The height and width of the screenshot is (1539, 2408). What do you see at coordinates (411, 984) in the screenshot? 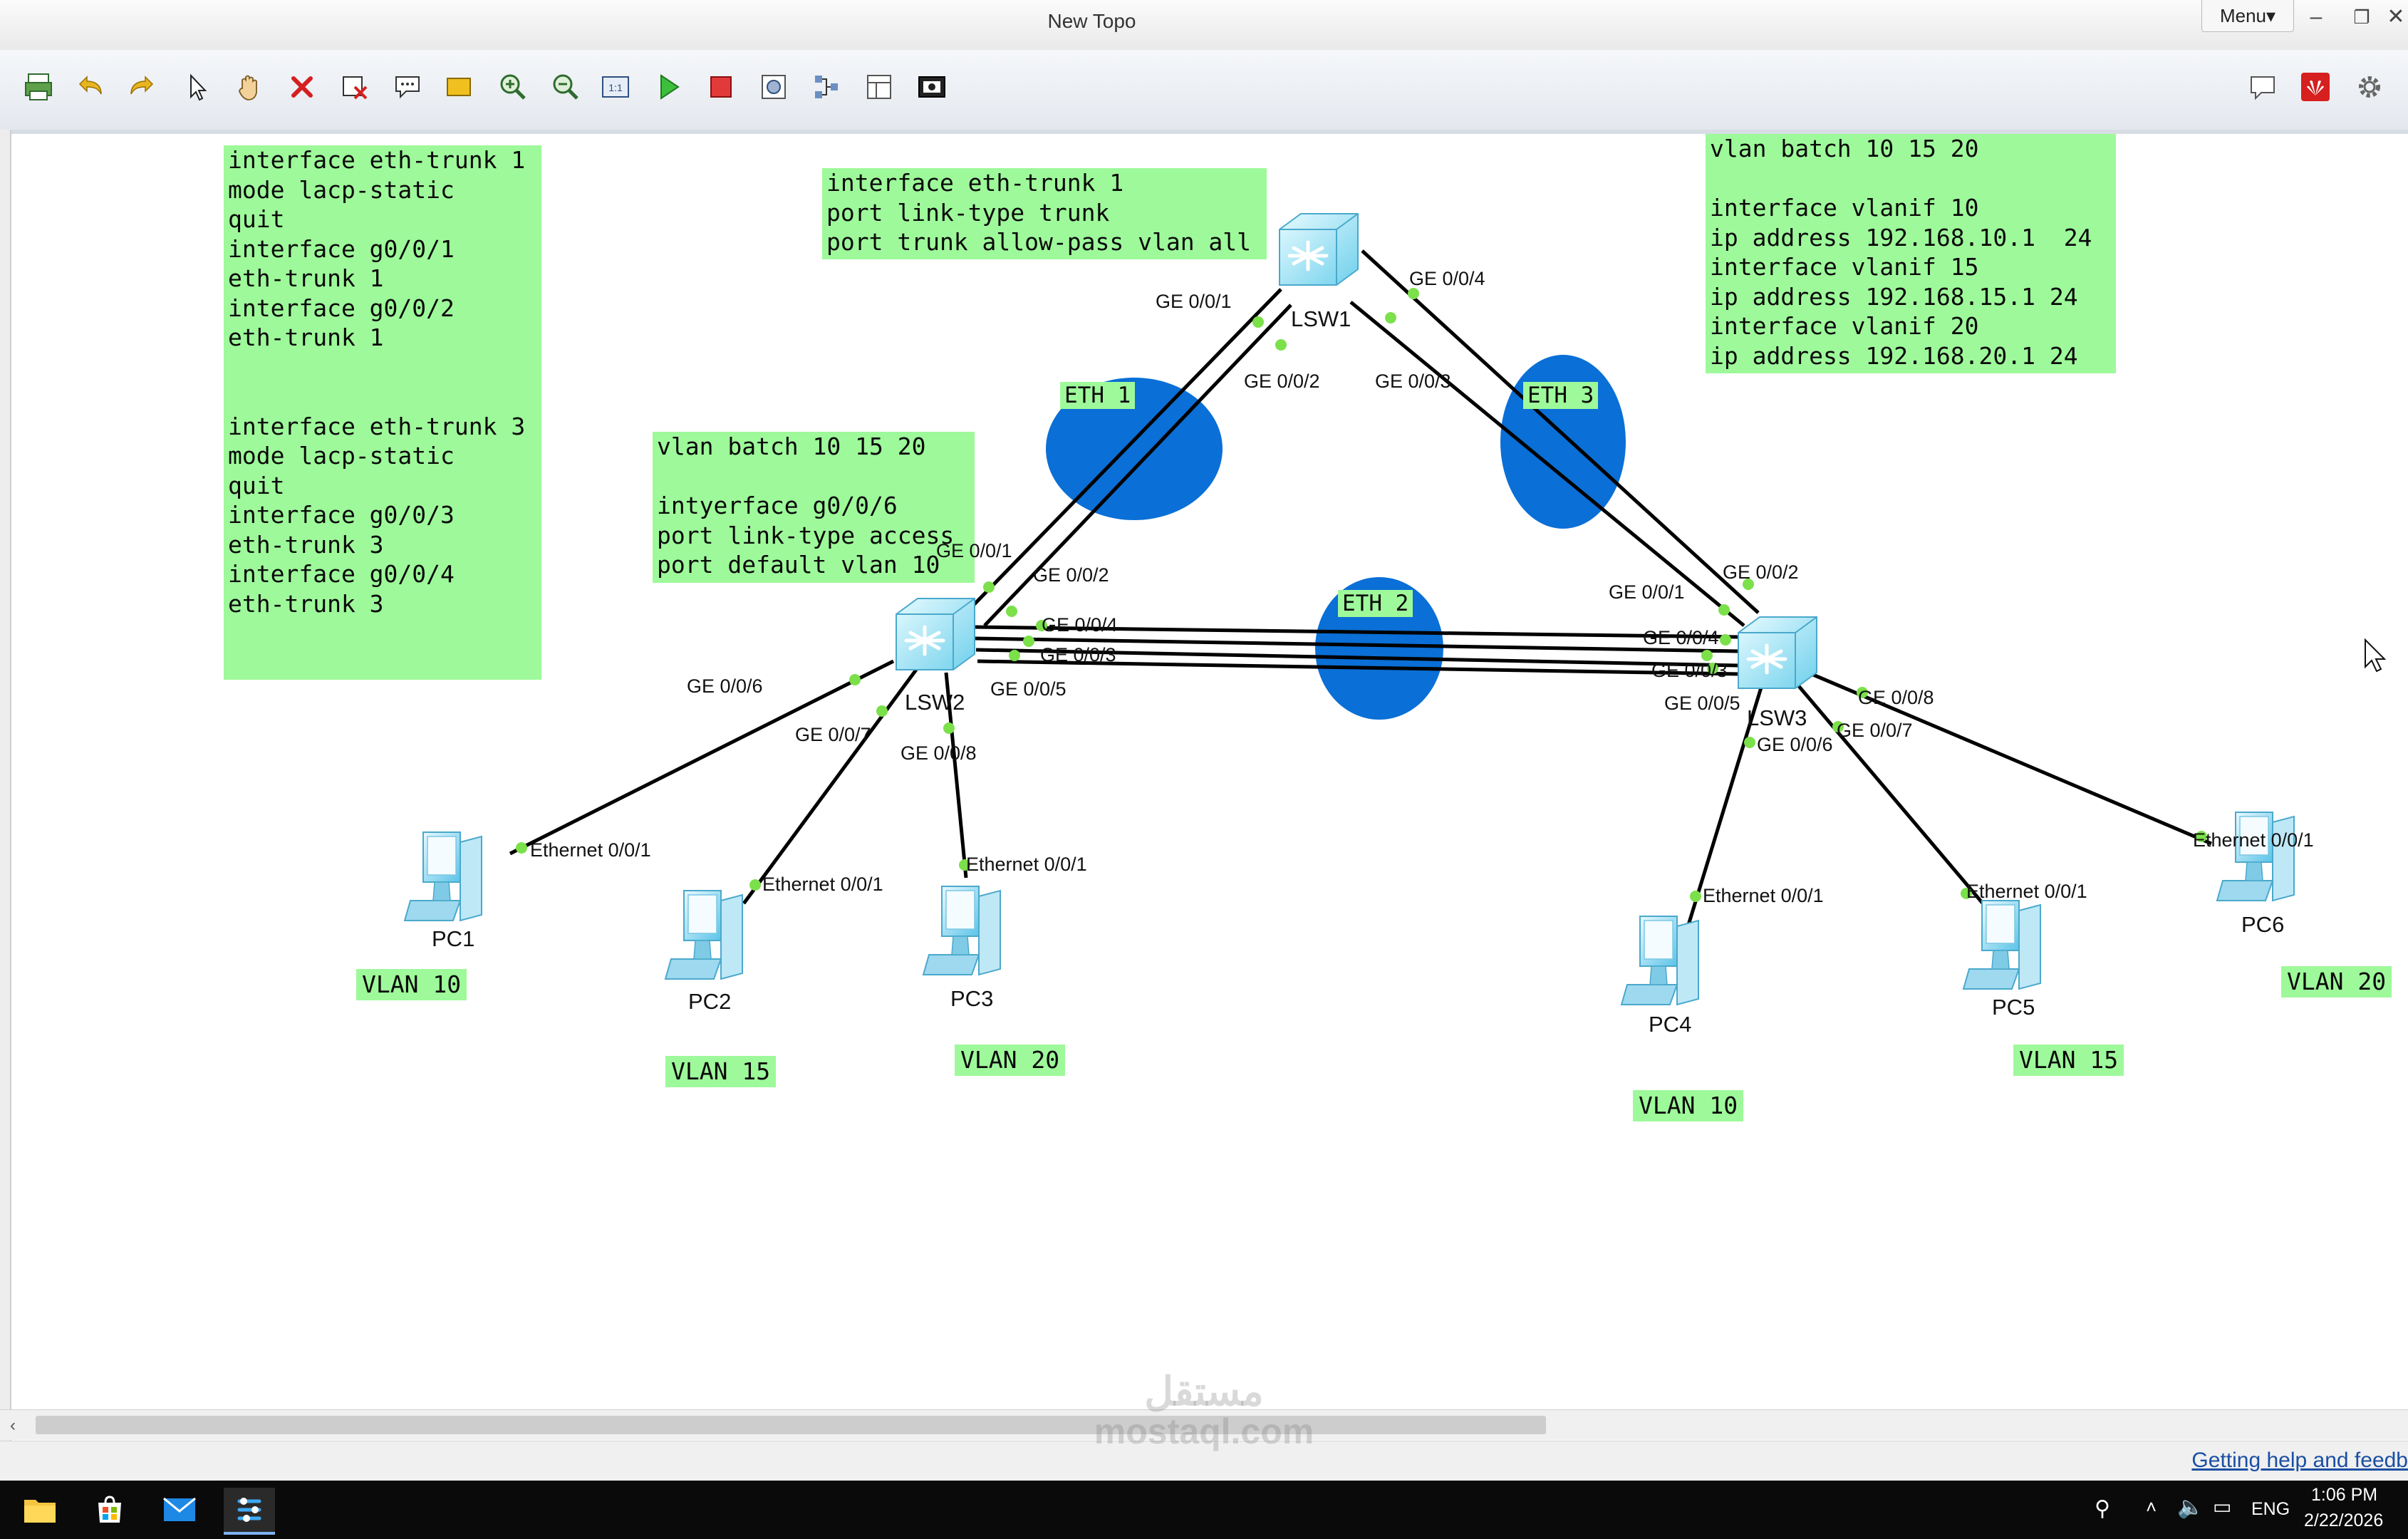
I see `vlan-tag-pc1: VLAN 10` at bounding box center [411, 984].